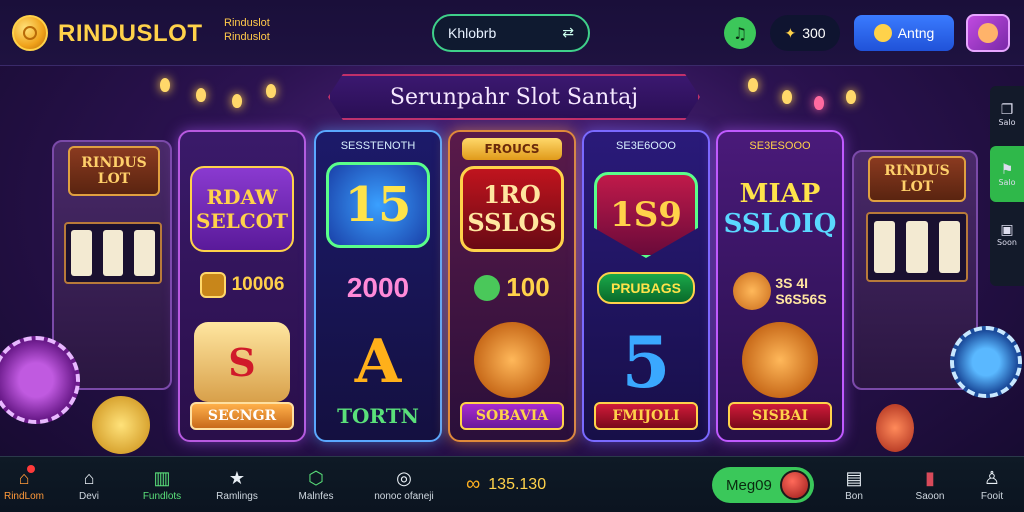 The height and width of the screenshot is (512, 1024). Describe the element at coordinates (568, 33) in the screenshot. I see `swap-icon: ⇄` at that location.